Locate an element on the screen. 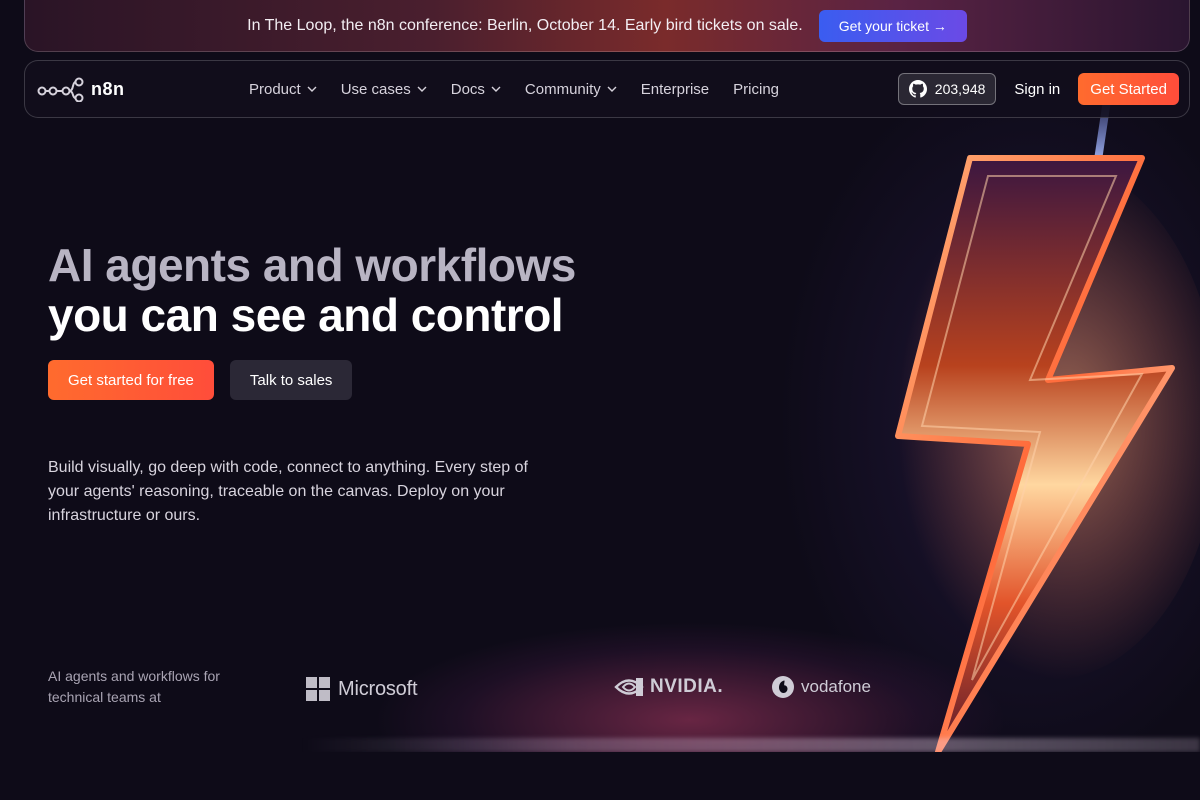 The image size is (1200, 800). nav-use-cases: Use cases is located at coordinates (384, 89).